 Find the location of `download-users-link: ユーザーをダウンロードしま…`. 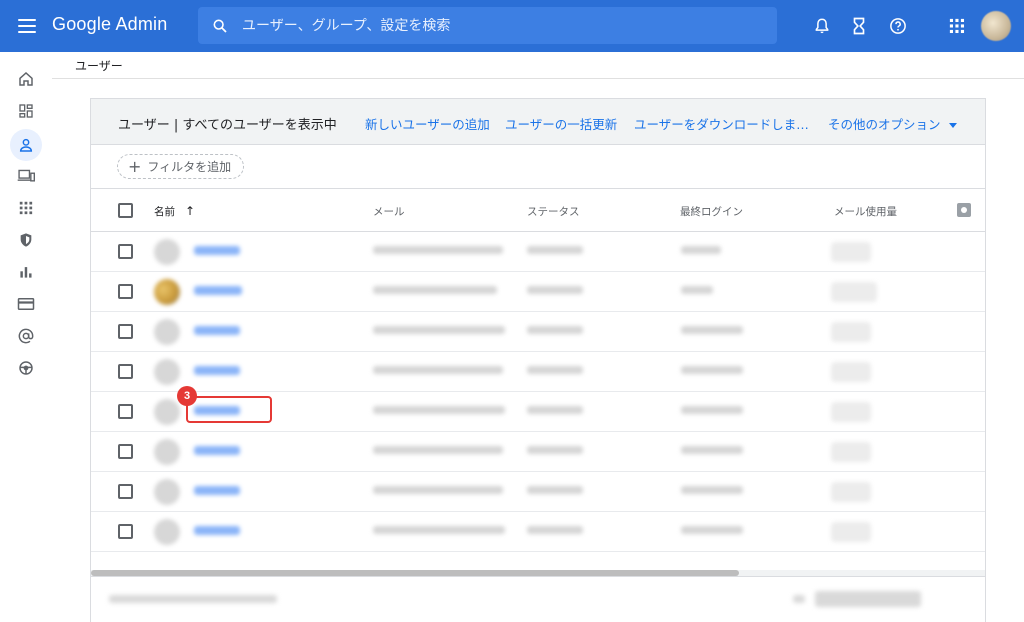

download-users-link: ユーザーをダウンロードしま… is located at coordinates (721, 123).